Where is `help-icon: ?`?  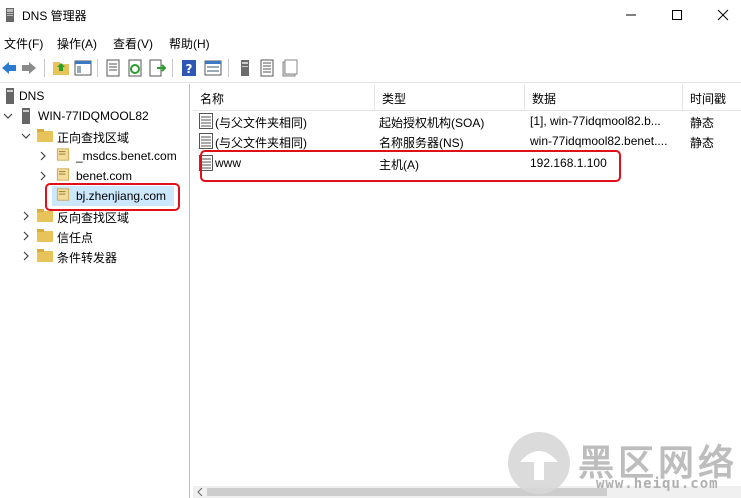 help-icon: ? is located at coordinates (189, 68).